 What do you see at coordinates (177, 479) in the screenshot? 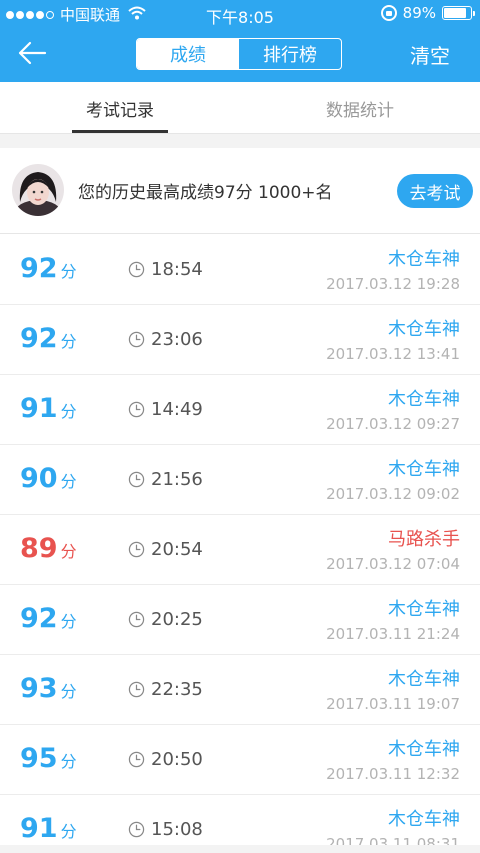
I see `duration-value: 21:56` at bounding box center [177, 479].